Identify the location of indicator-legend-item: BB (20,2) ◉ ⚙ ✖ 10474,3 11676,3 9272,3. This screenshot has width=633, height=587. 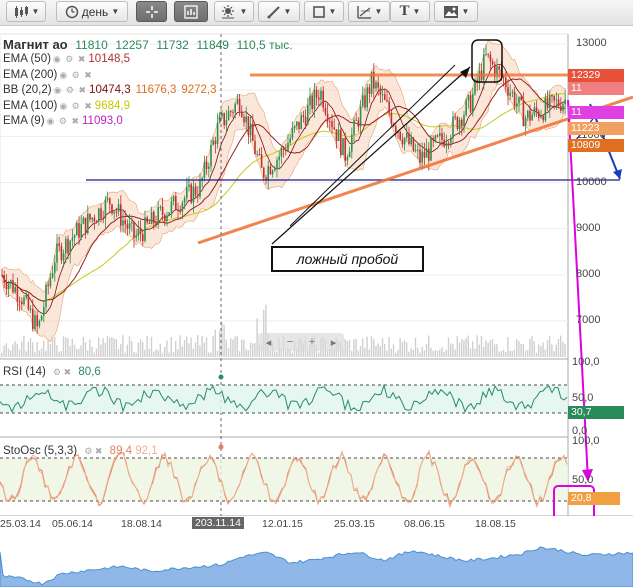
(112, 90).